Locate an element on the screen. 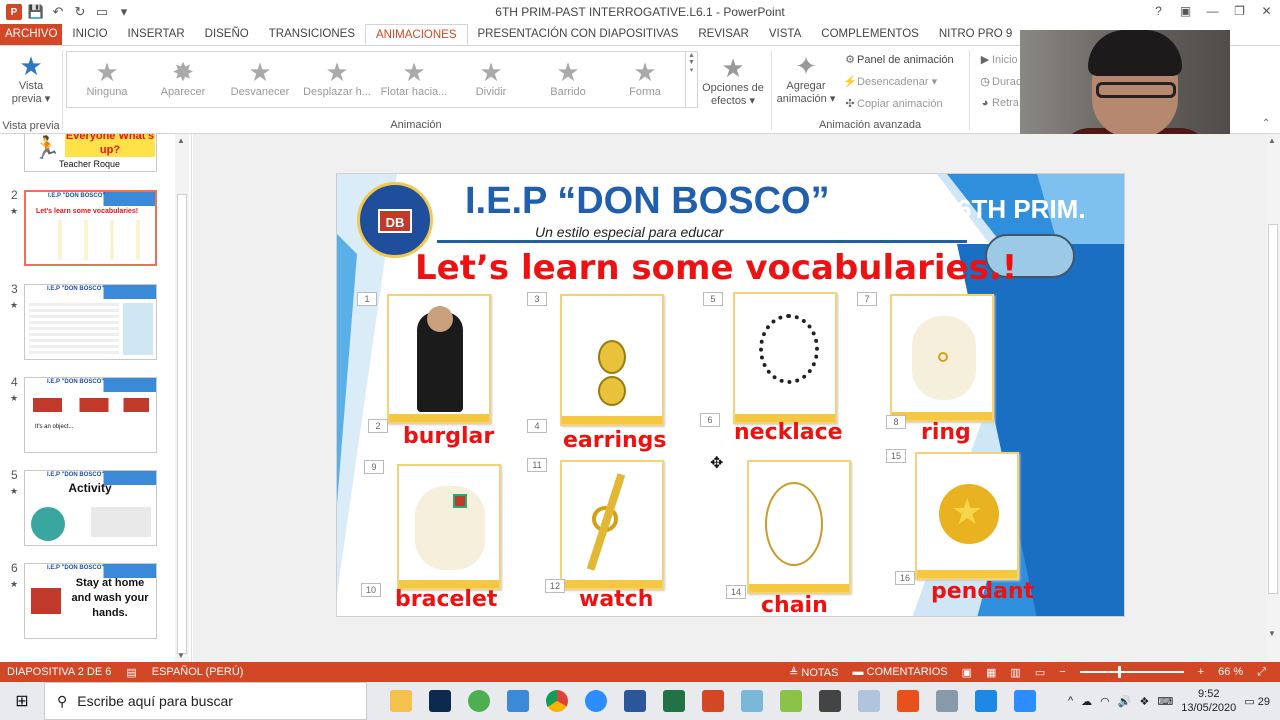 Image resolution: width=1280 pixels, height=720 pixels. redo-icon: ↻ is located at coordinates (80, 12).